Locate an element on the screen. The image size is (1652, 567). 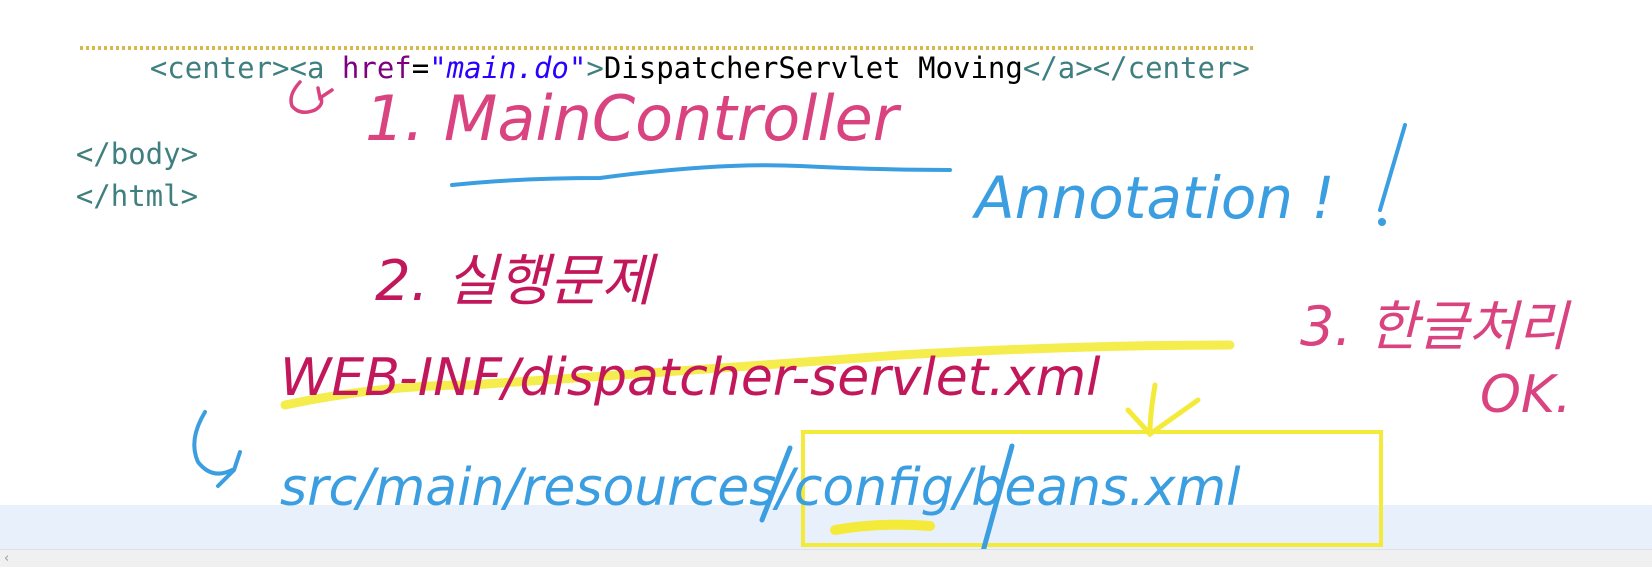
note-webinf-path: WEB-INF/dispatcher-servlet.xml is located at coordinates (690, 378).